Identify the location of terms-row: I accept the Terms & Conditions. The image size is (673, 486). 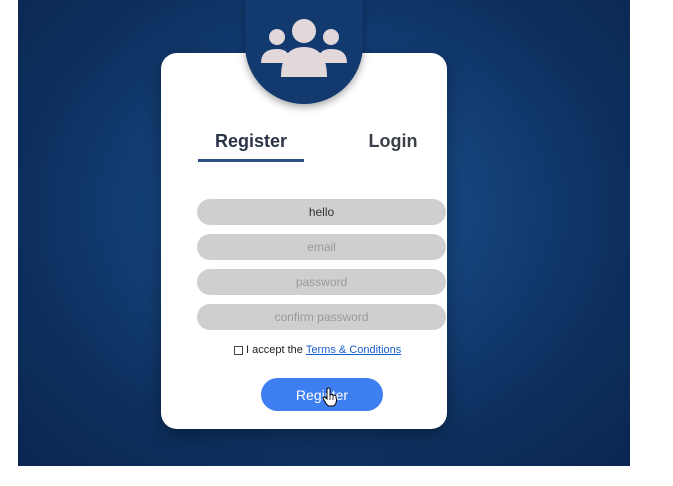
(317, 350).